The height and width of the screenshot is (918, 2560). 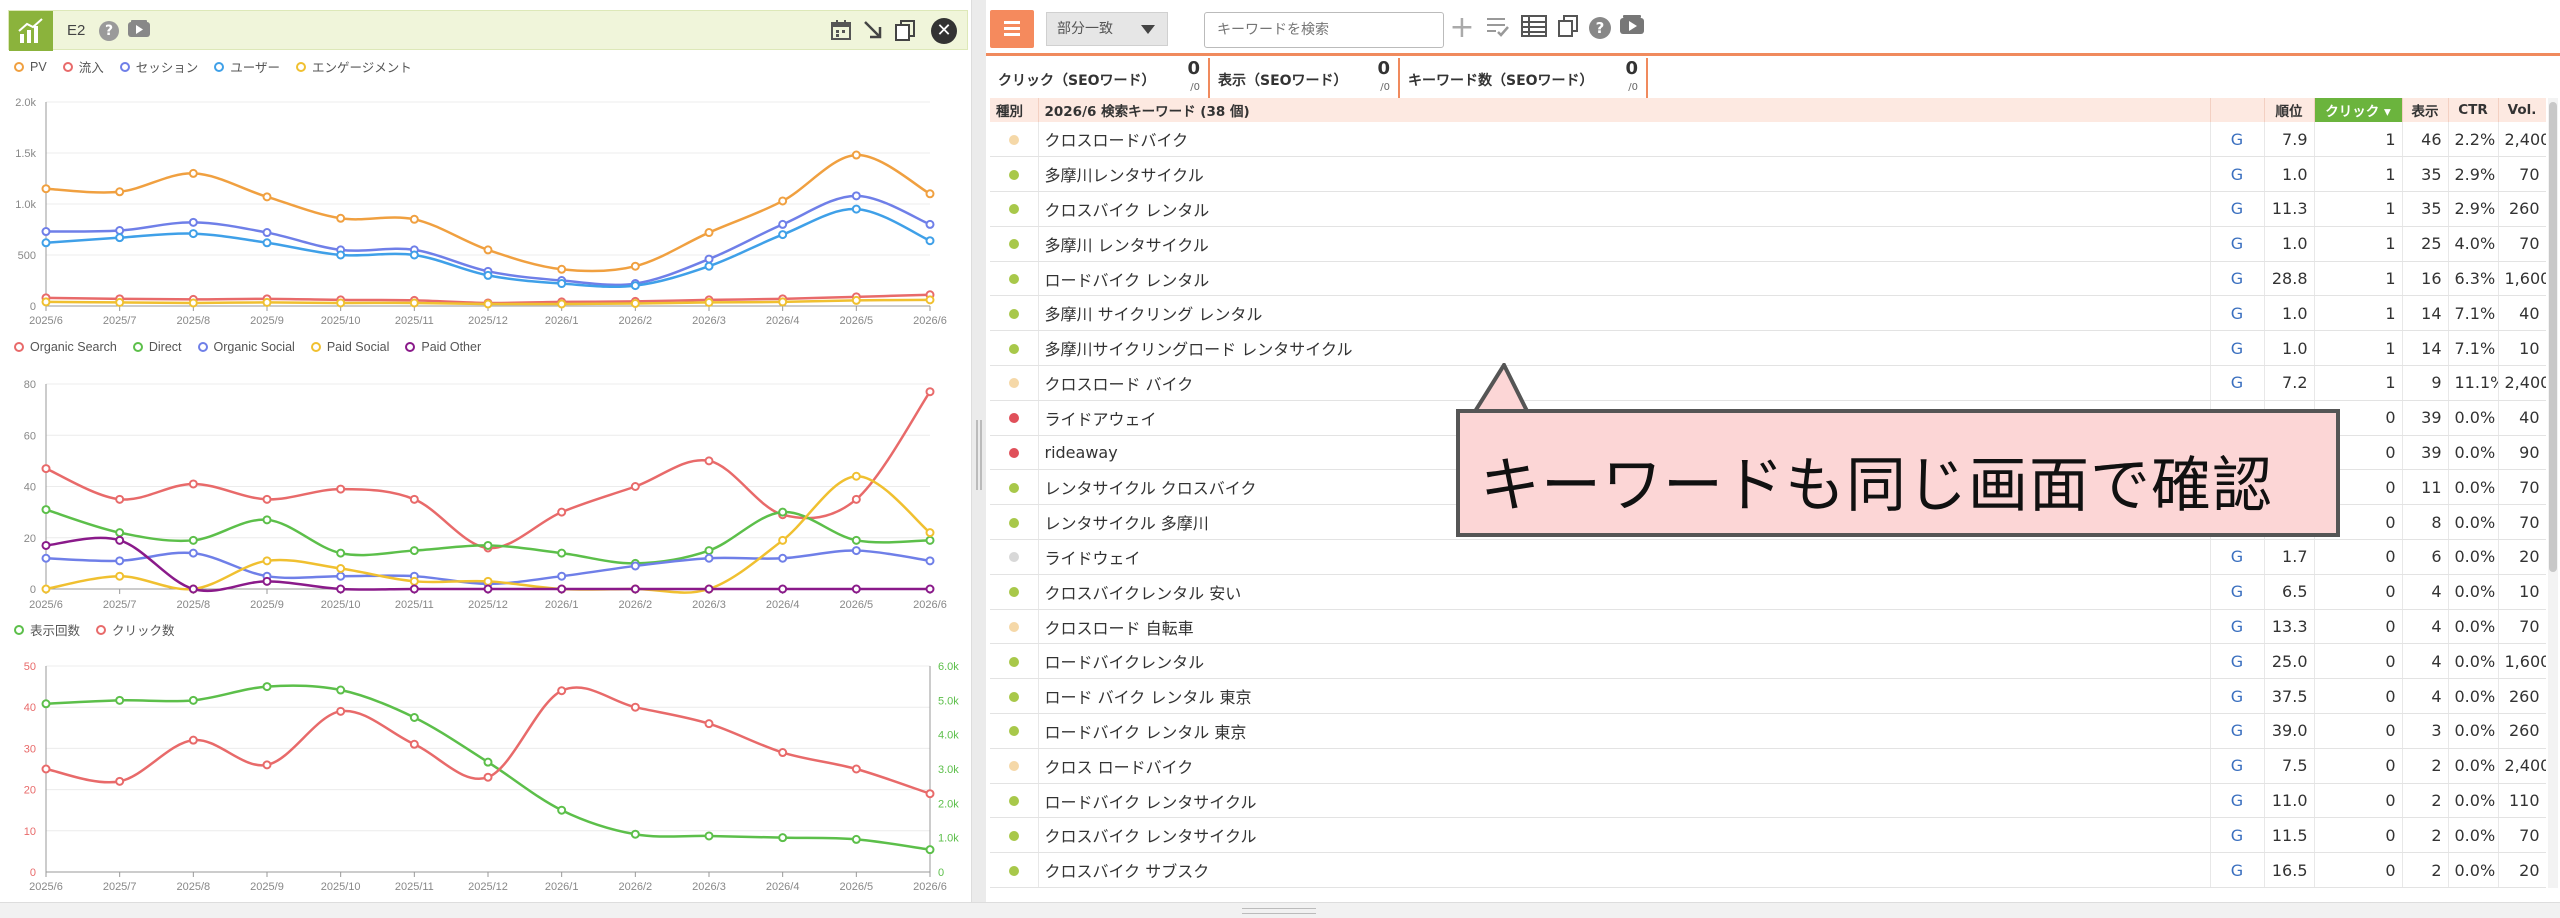 What do you see at coordinates (1624, 313) in the screenshot?
I see `keyword-text: 多摩川 サイクリング レンタル` at bounding box center [1624, 313].